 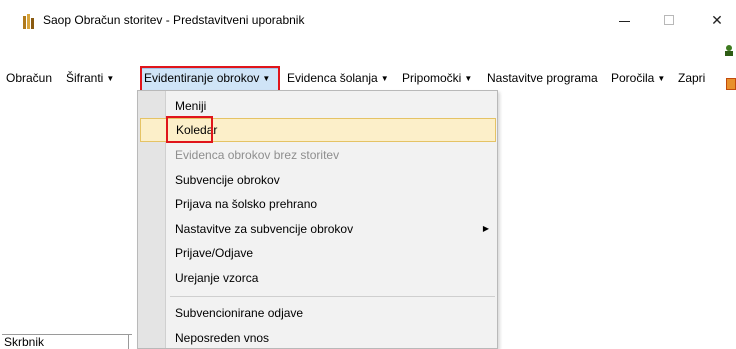 I want to click on menu-item-label: Neposreden vnos, so click(x=222, y=338).